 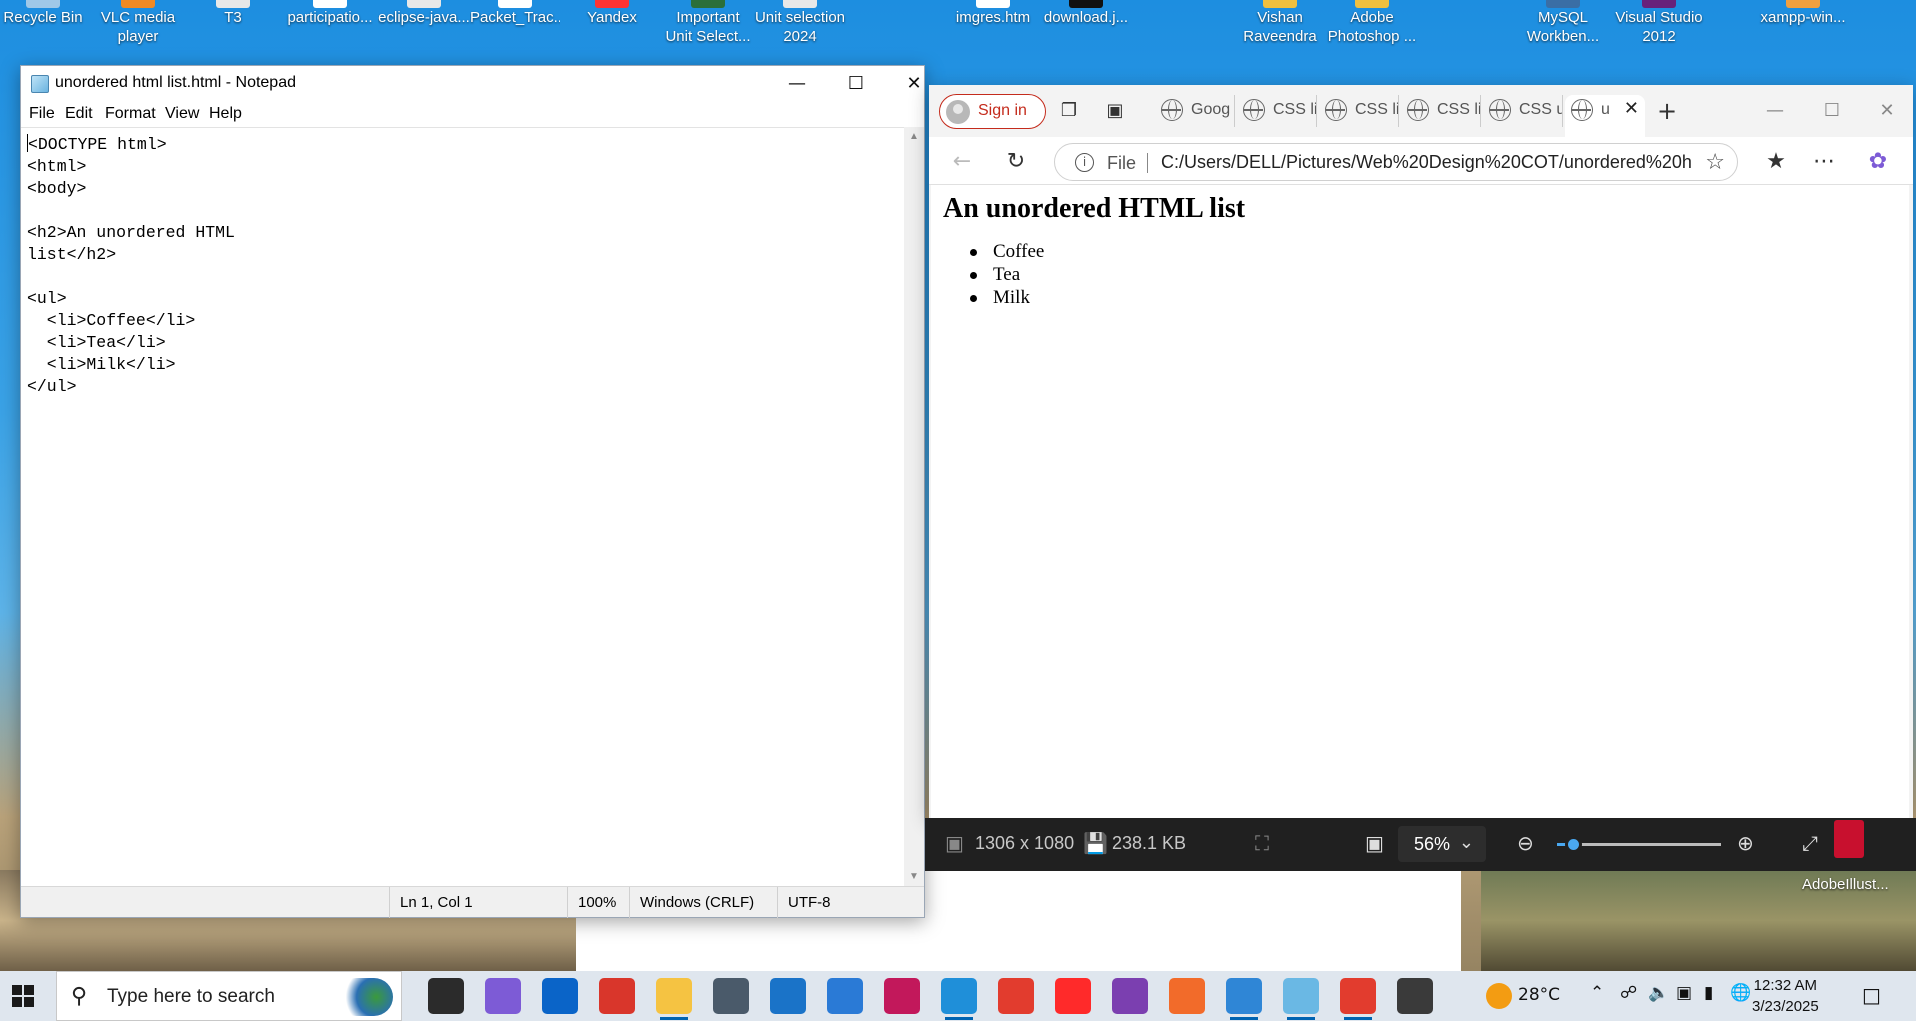 I want to click on scan-icon: ⛶, so click(x=1262, y=843).